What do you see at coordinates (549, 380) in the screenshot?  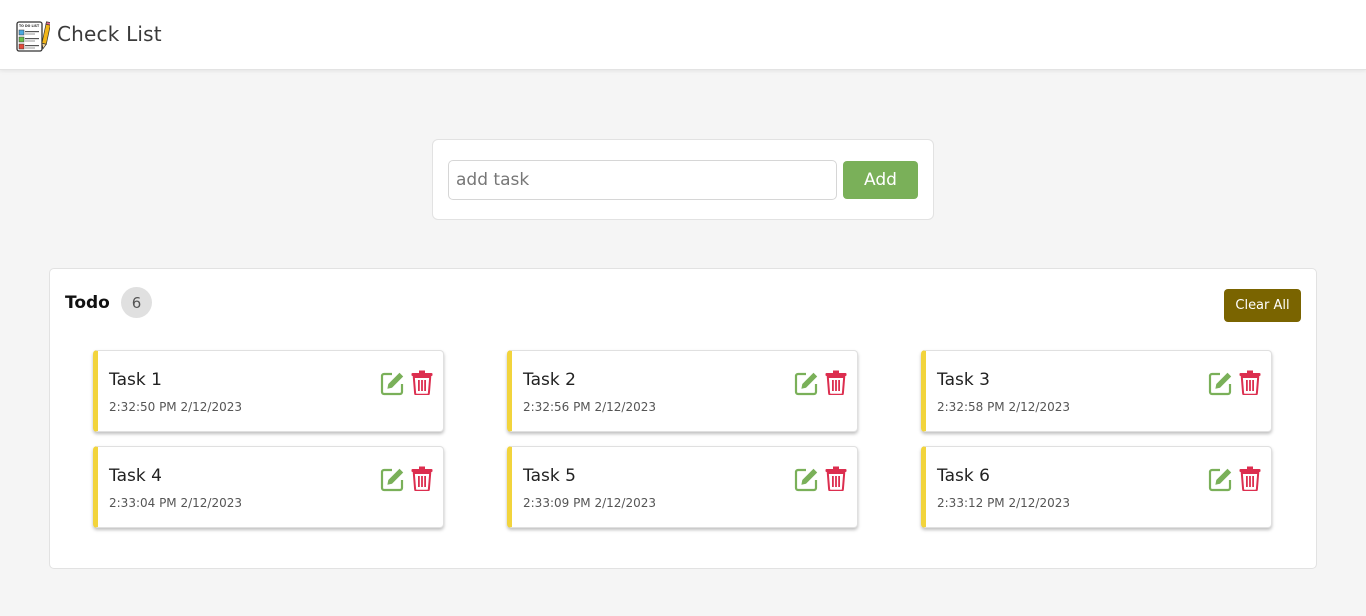 I see `task-name: Task 2` at bounding box center [549, 380].